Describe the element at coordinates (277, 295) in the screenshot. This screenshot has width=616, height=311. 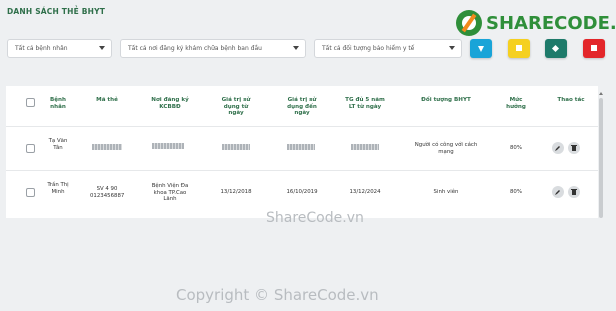
I see `watermark-bottom: Copyright © ShareCode.vn` at that location.